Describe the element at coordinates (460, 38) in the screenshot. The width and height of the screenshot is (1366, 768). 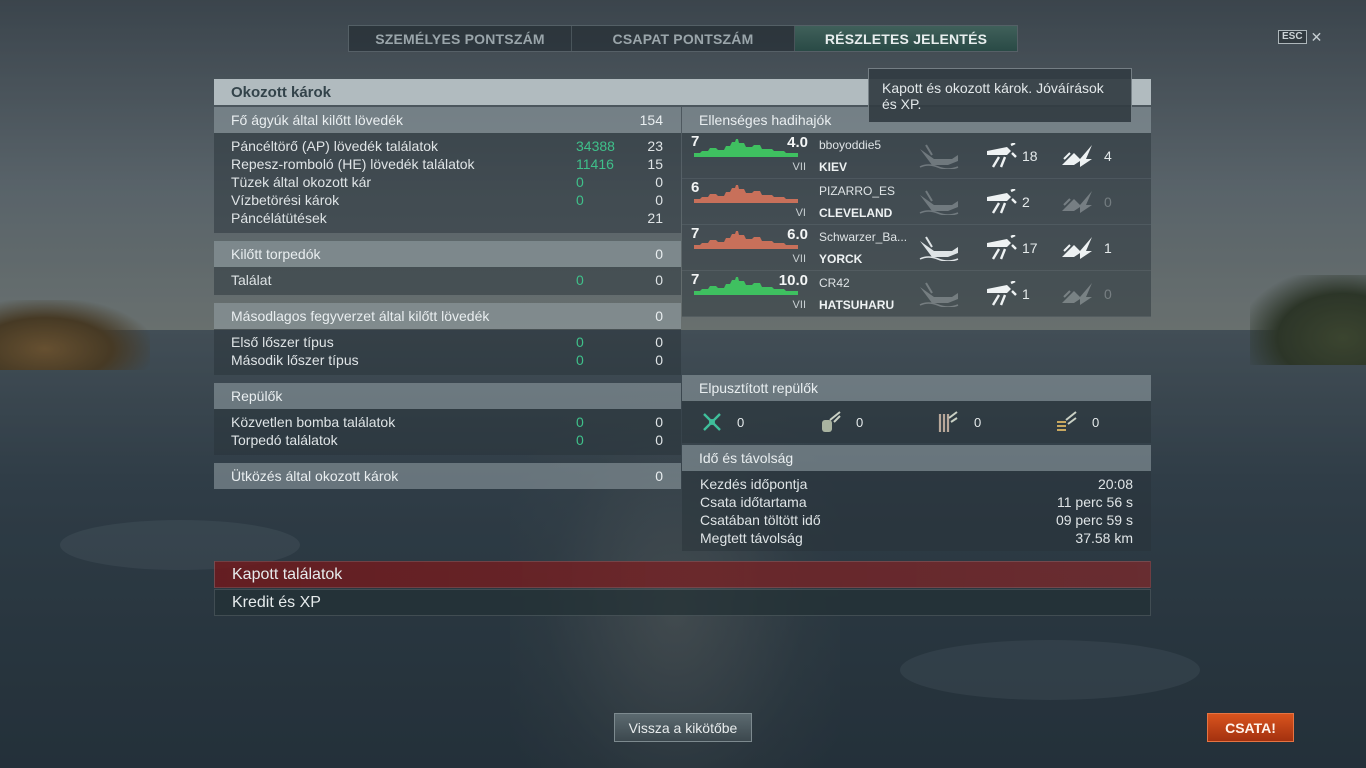
I see `tab-personal-score: SZEMÉLYES PONTSZÁM` at that location.